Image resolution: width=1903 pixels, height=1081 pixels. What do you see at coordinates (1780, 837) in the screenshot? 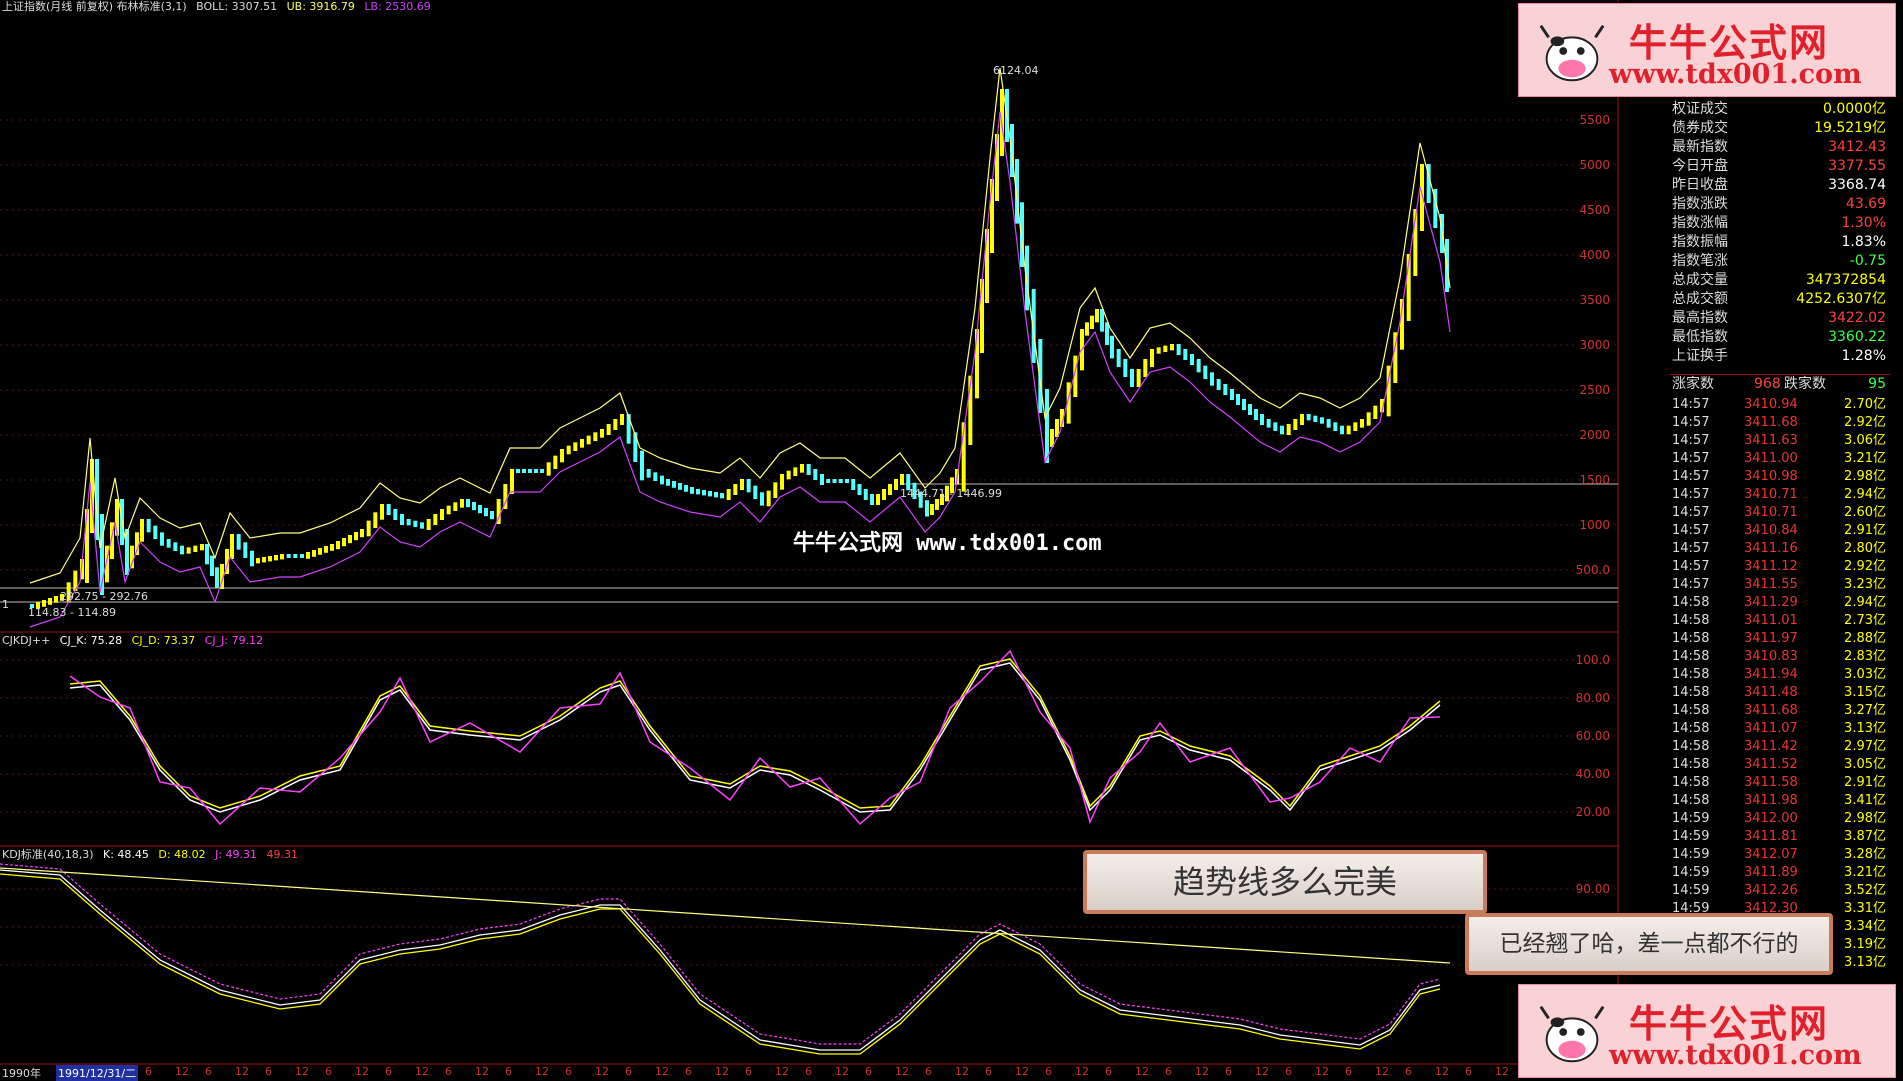
I see `tick-row: 14:59 3411.81 3.87亿` at bounding box center [1780, 837].